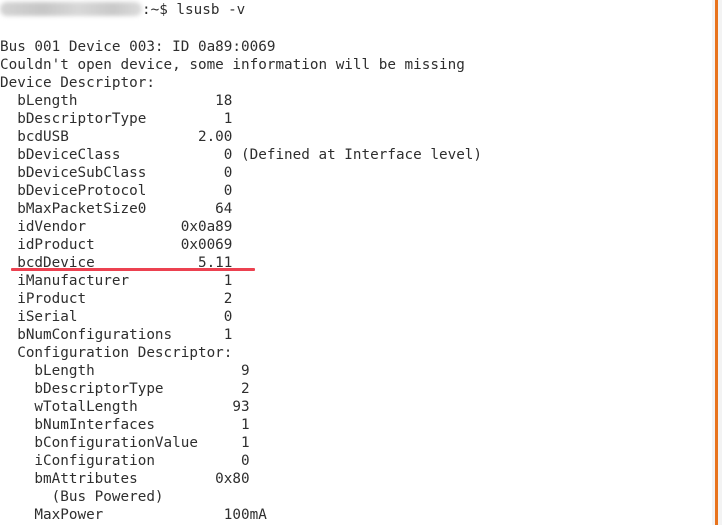  Describe the element at coordinates (125, 425) in the screenshot. I see `output-line-bnuminterfaces: bNumInterfaces 1` at that location.